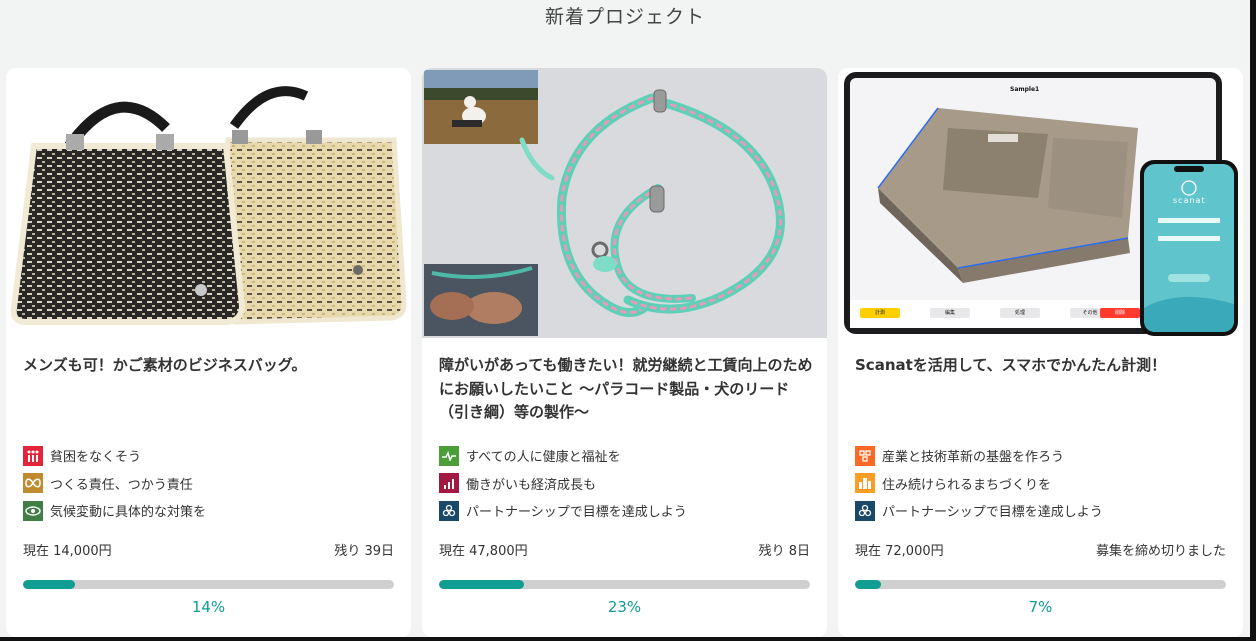  I want to click on sdg-12-responsible-consumption-icon, so click(33, 483).